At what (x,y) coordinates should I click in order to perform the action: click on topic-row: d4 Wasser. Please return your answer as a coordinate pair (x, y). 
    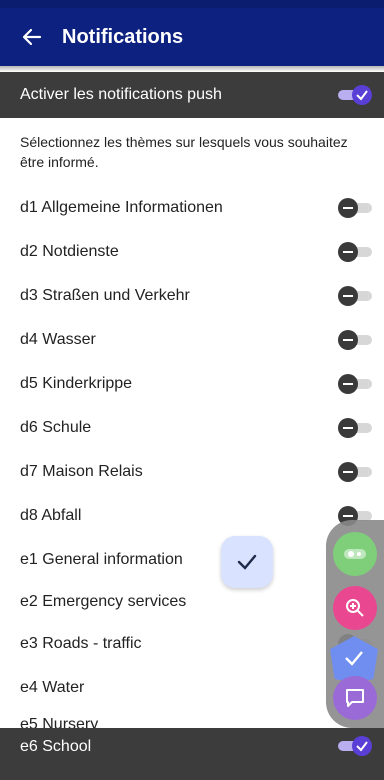
    Looking at the image, I should click on (192, 340).